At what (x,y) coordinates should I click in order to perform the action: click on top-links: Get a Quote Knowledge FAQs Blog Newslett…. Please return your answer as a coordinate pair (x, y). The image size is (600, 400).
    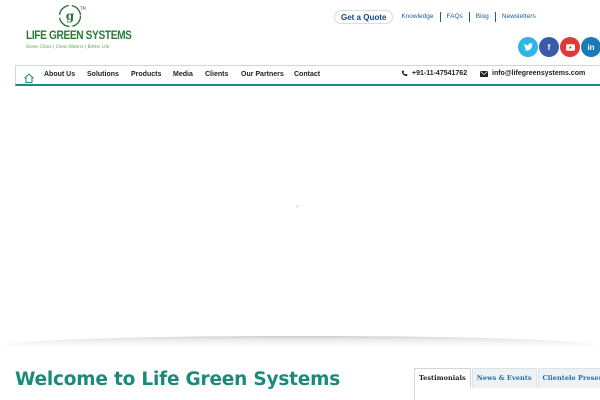
    Looking at the image, I should click on (438, 17).